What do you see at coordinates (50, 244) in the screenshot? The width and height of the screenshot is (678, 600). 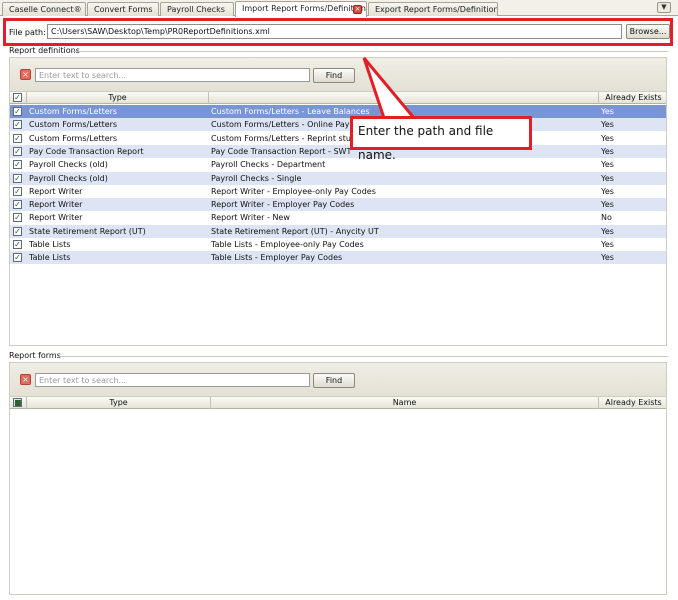 I see `type-cell: Table Lists` at bounding box center [50, 244].